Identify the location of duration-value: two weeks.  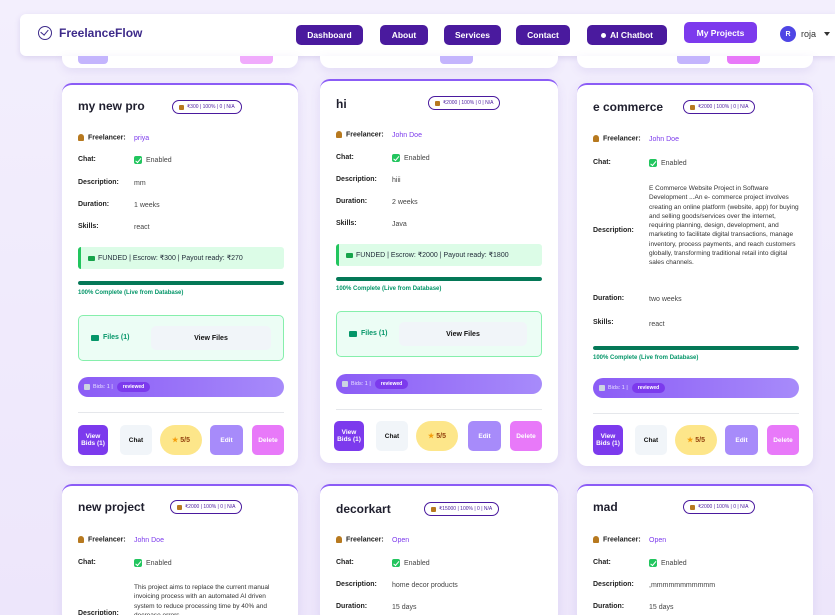
(665, 299).